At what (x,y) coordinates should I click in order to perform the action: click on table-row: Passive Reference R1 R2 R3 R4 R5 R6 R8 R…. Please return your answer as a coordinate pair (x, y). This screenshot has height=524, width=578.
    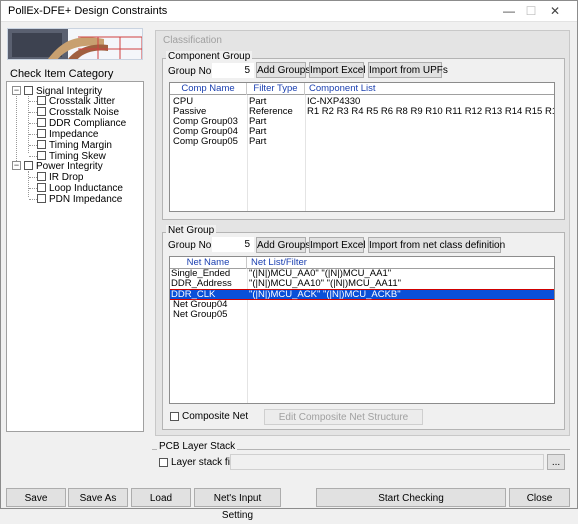
    Looking at the image, I should click on (362, 112).